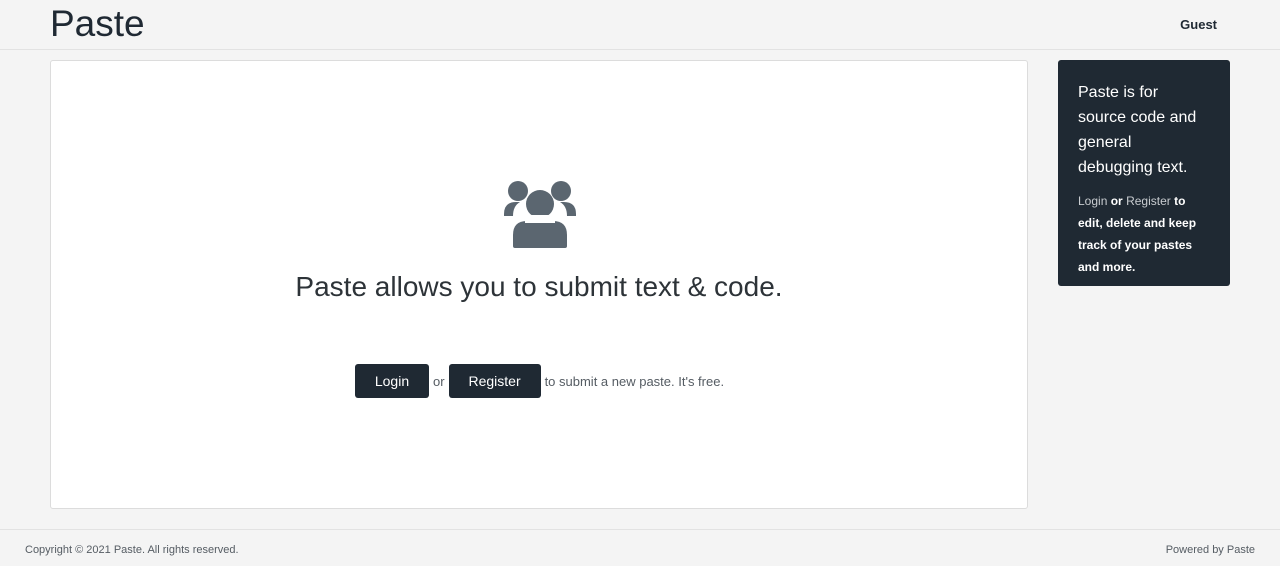  I want to click on register-button: Register, so click(494, 381).